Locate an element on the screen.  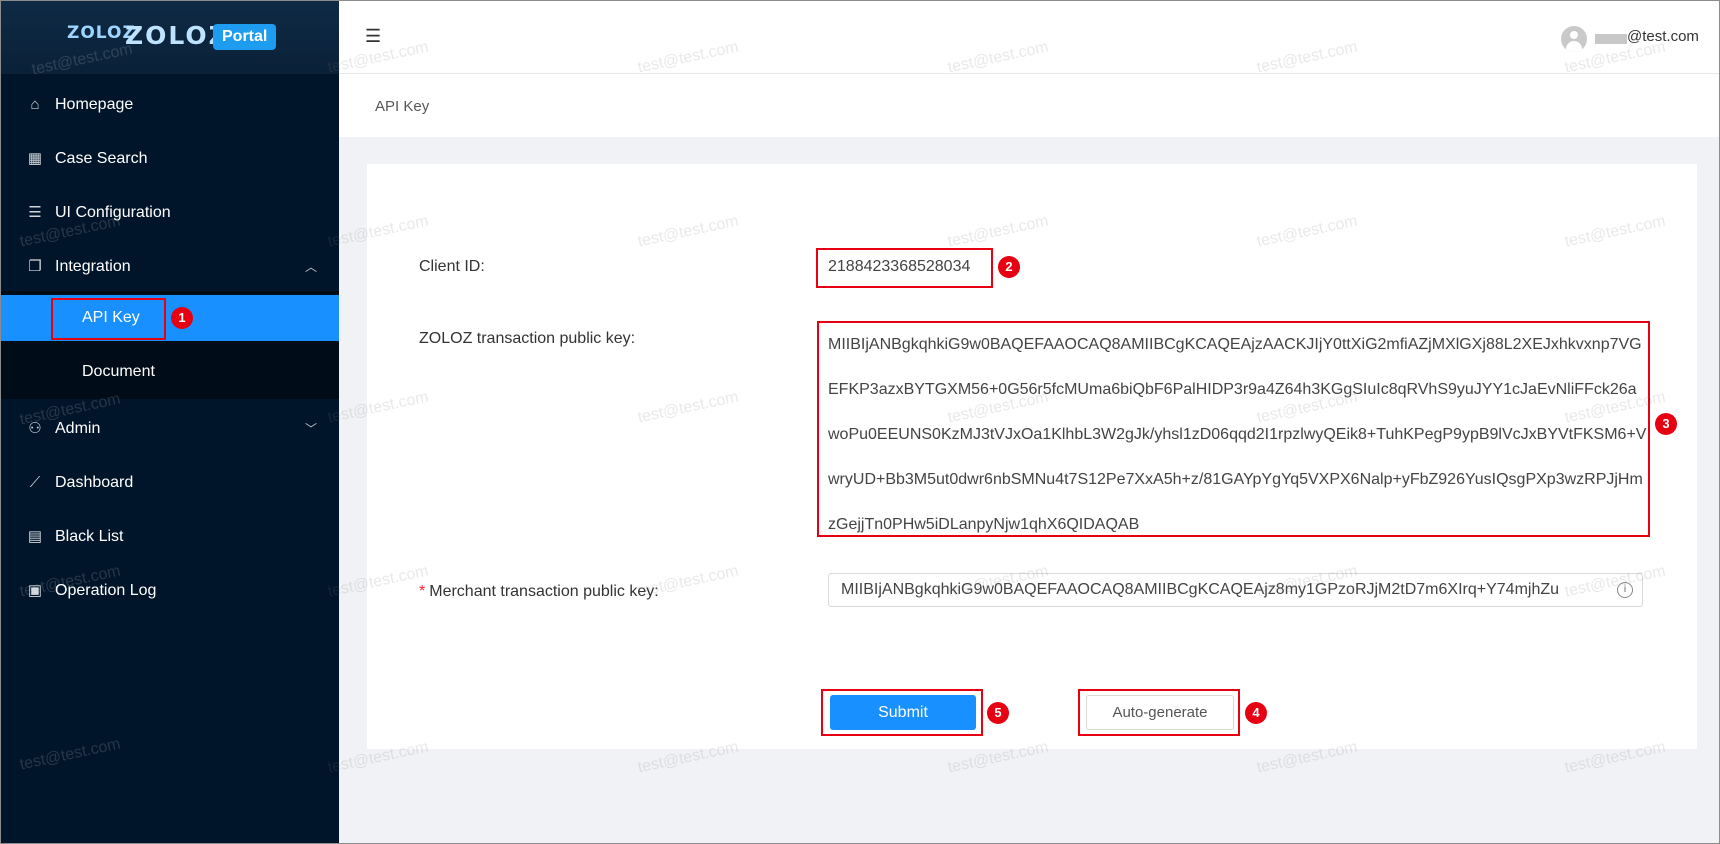
client-id-value: 2188423368528034 is located at coordinates (899, 266).